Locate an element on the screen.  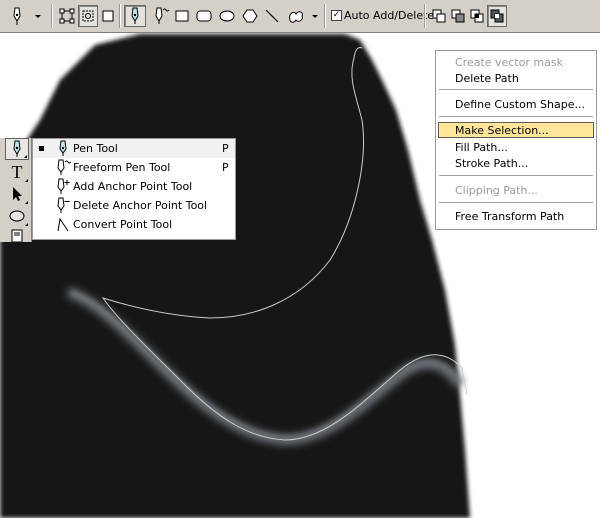
ellipse-icon is located at coordinates (227, 16).